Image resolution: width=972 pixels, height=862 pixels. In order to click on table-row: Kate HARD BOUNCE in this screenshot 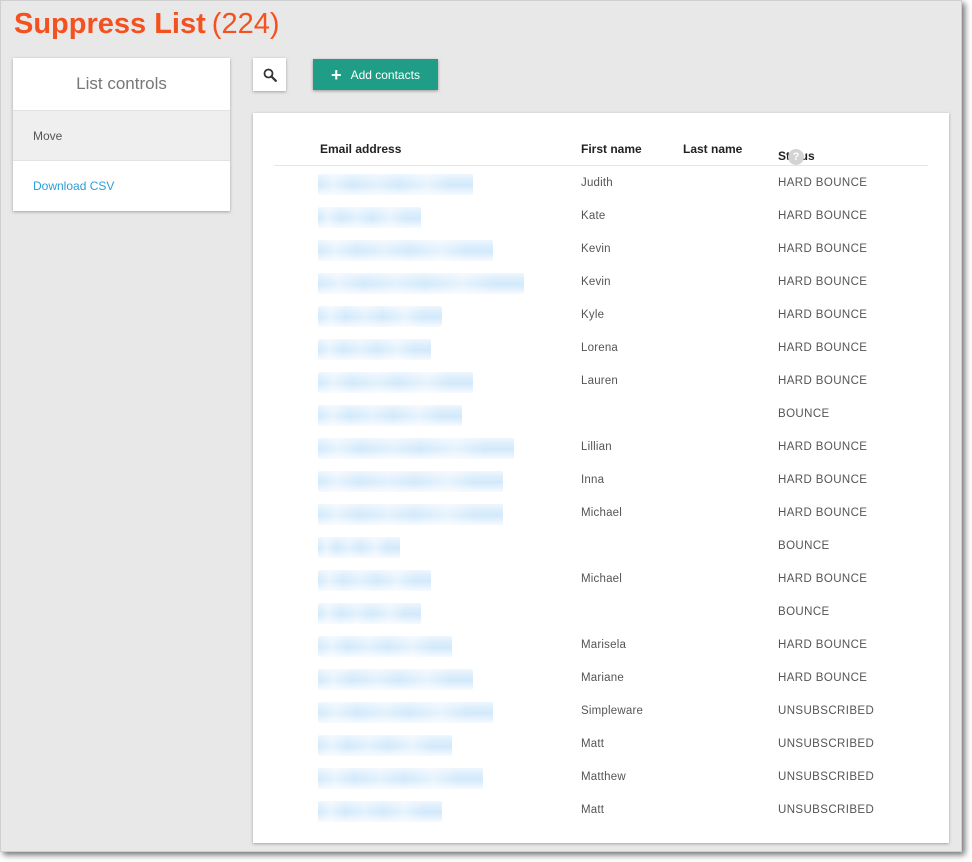, I will do `click(601, 216)`.